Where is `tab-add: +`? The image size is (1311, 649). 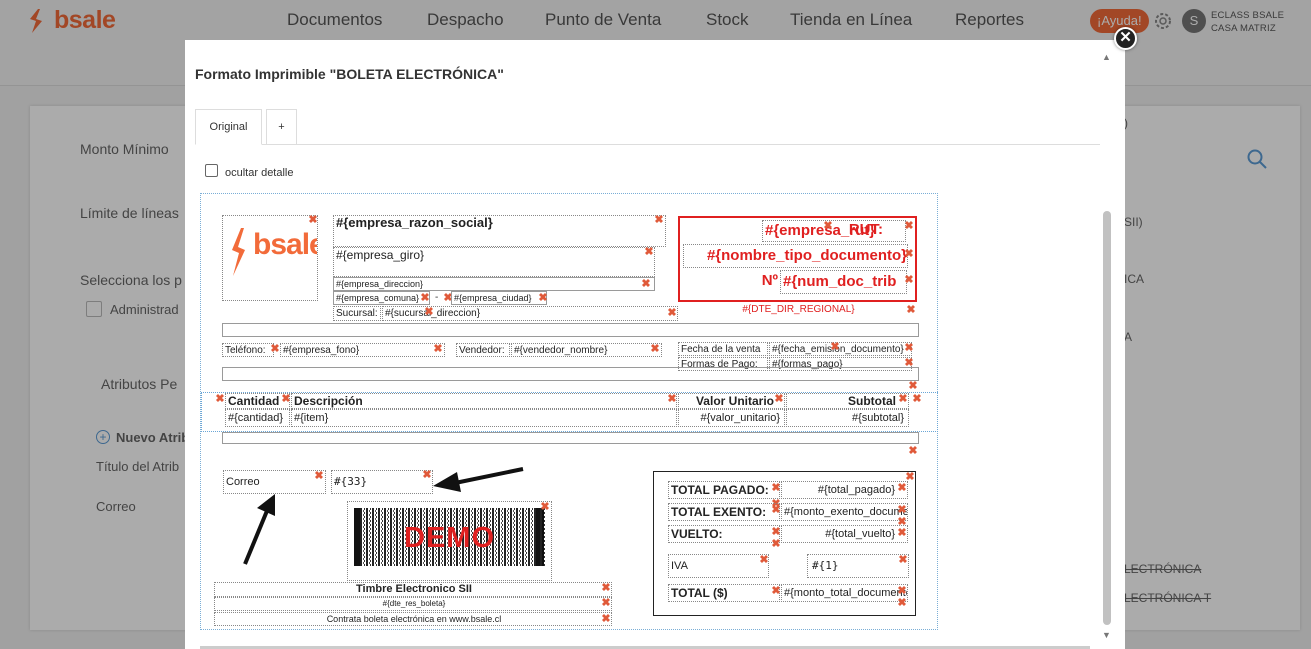
tab-add: + is located at coordinates (281, 127).